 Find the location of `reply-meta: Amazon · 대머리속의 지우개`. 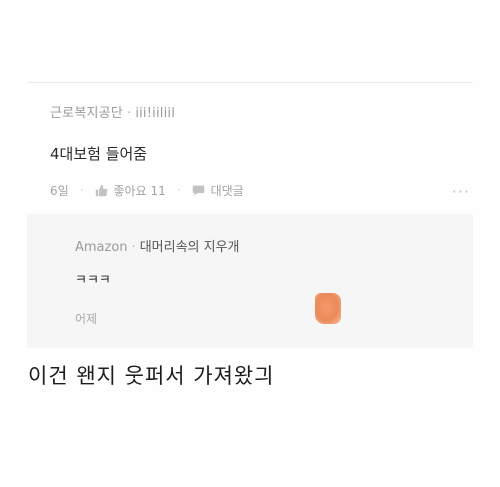

reply-meta: Amazon · 대머리속의 지우개 is located at coordinates (157, 248).